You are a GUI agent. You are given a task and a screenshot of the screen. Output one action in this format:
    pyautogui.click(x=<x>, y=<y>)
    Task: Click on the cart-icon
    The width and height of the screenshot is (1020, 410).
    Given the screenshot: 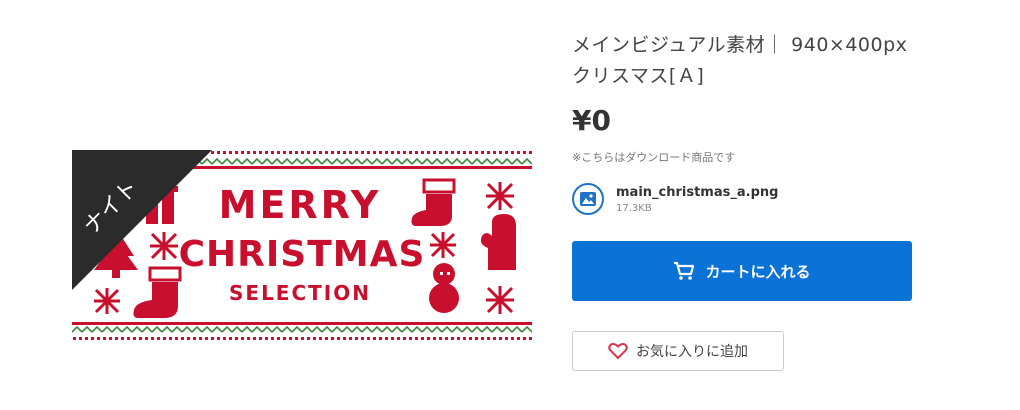 What is the action you would take?
    pyautogui.click(x=684, y=270)
    